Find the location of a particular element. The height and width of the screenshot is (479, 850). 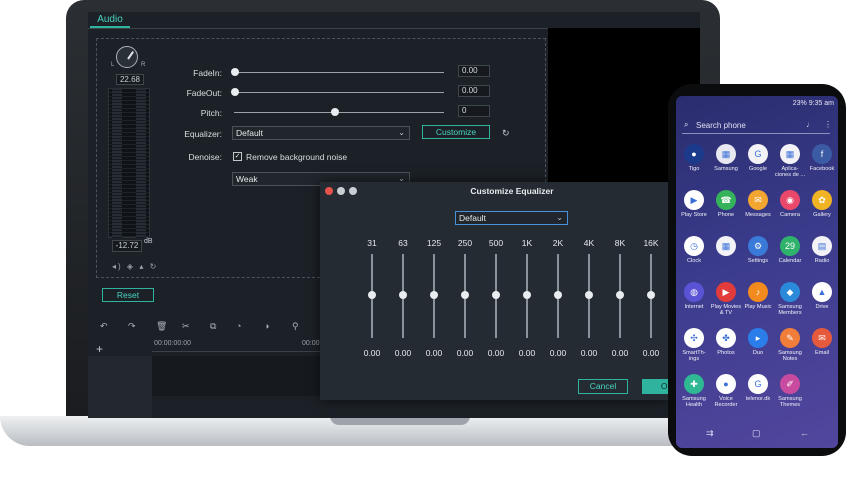

recents-icon: ⇉ is located at coordinates (710, 433).